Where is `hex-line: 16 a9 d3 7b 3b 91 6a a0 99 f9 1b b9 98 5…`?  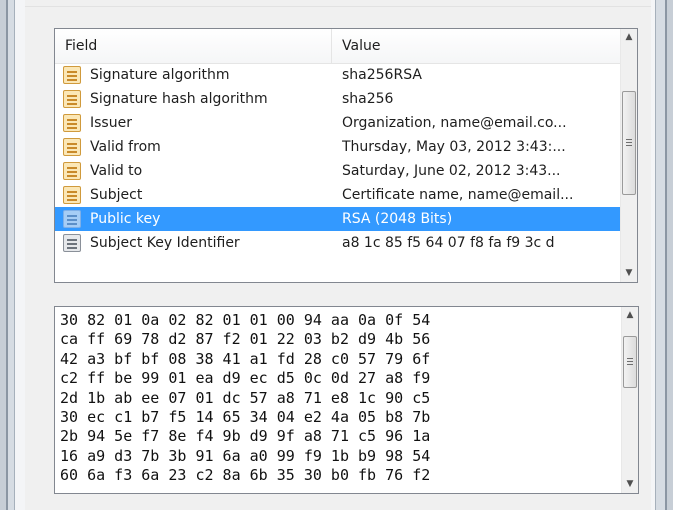 hex-line: 16 a9 d3 7b 3b 91 6a a0 99 f9 1b b9 98 5… is located at coordinates (245, 455).